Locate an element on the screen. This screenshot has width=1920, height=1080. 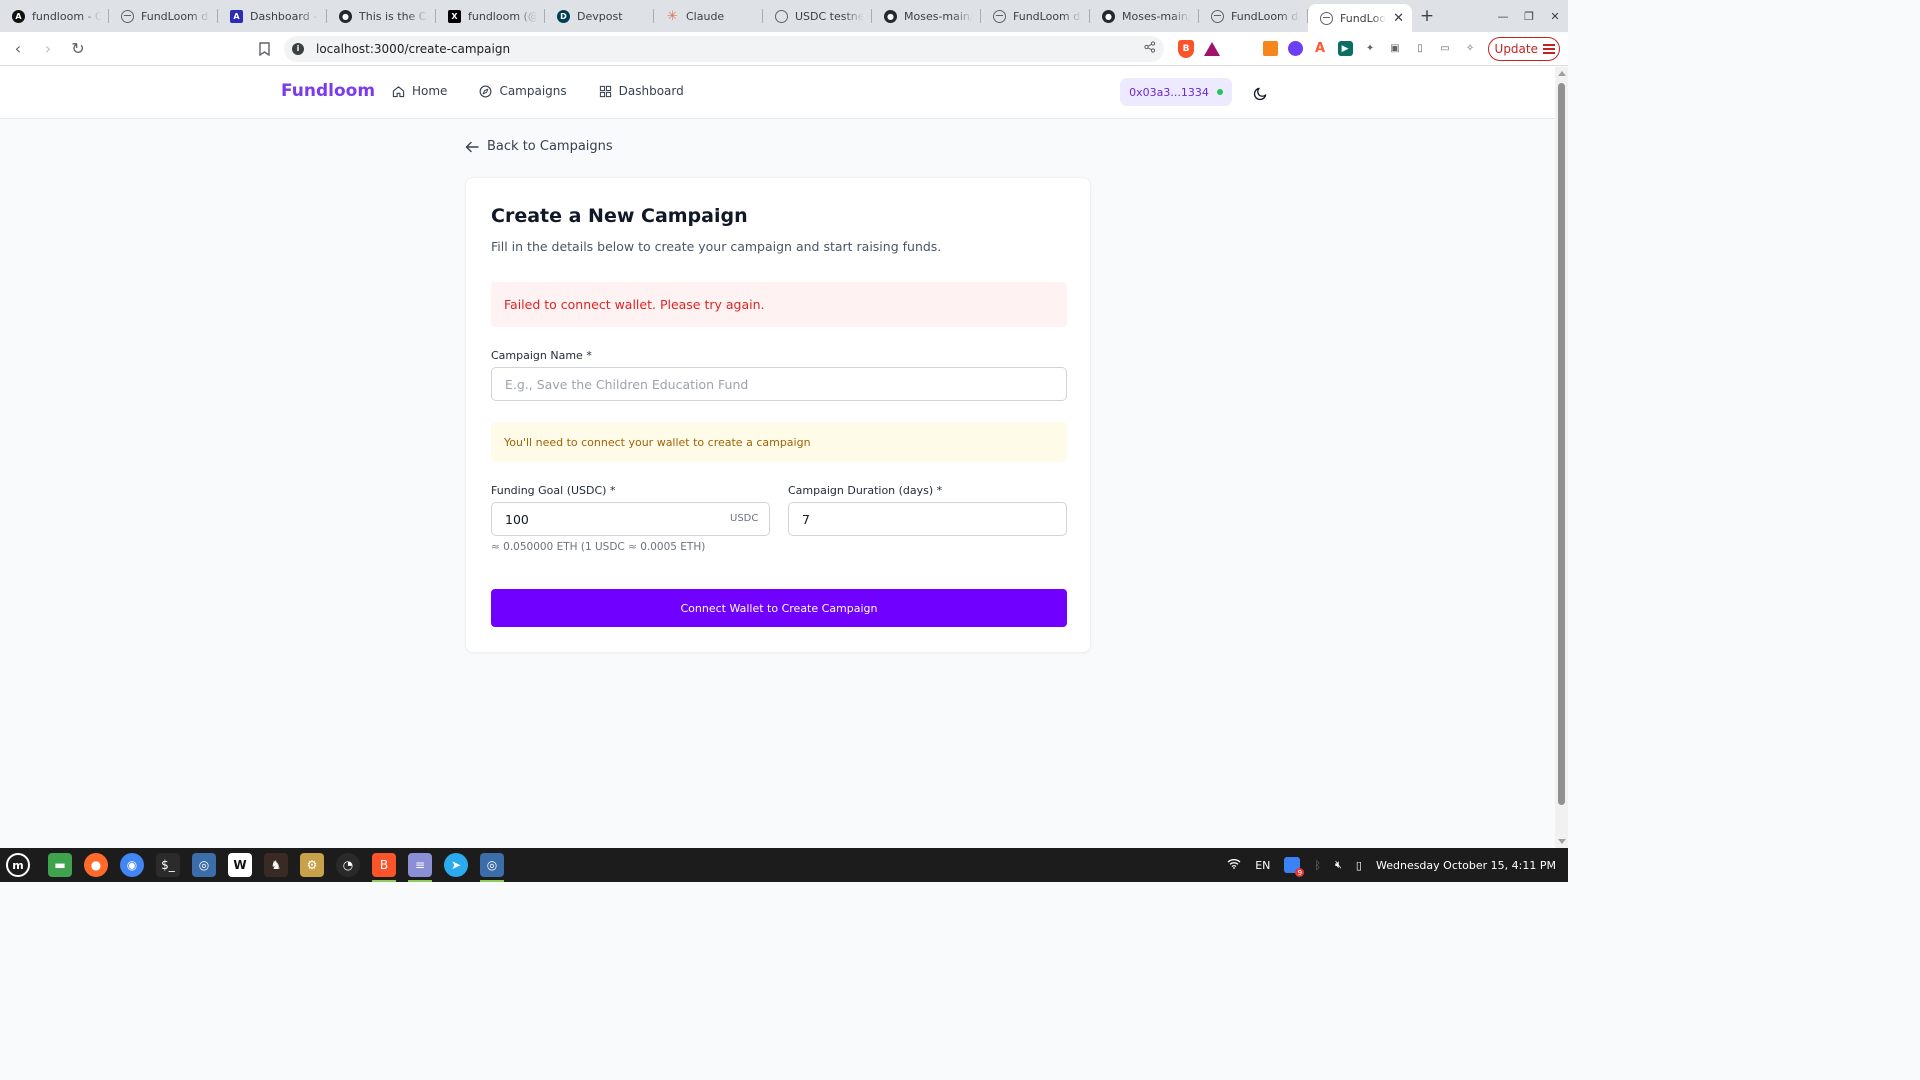
minimize-icon: — is located at coordinates (1503, 16).